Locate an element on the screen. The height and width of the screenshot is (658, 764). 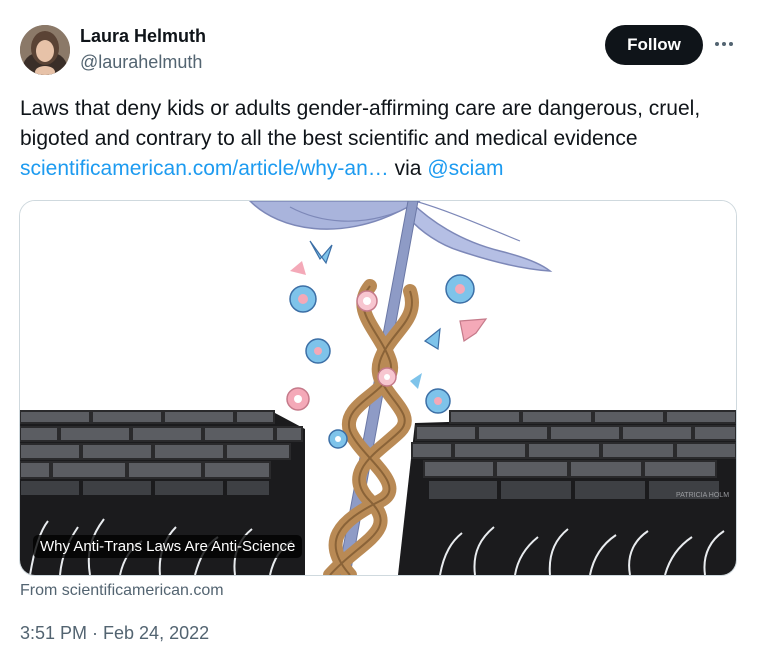
card-title: Why Anti-Trans Laws Are Anti-Science is located at coordinates (168, 546).